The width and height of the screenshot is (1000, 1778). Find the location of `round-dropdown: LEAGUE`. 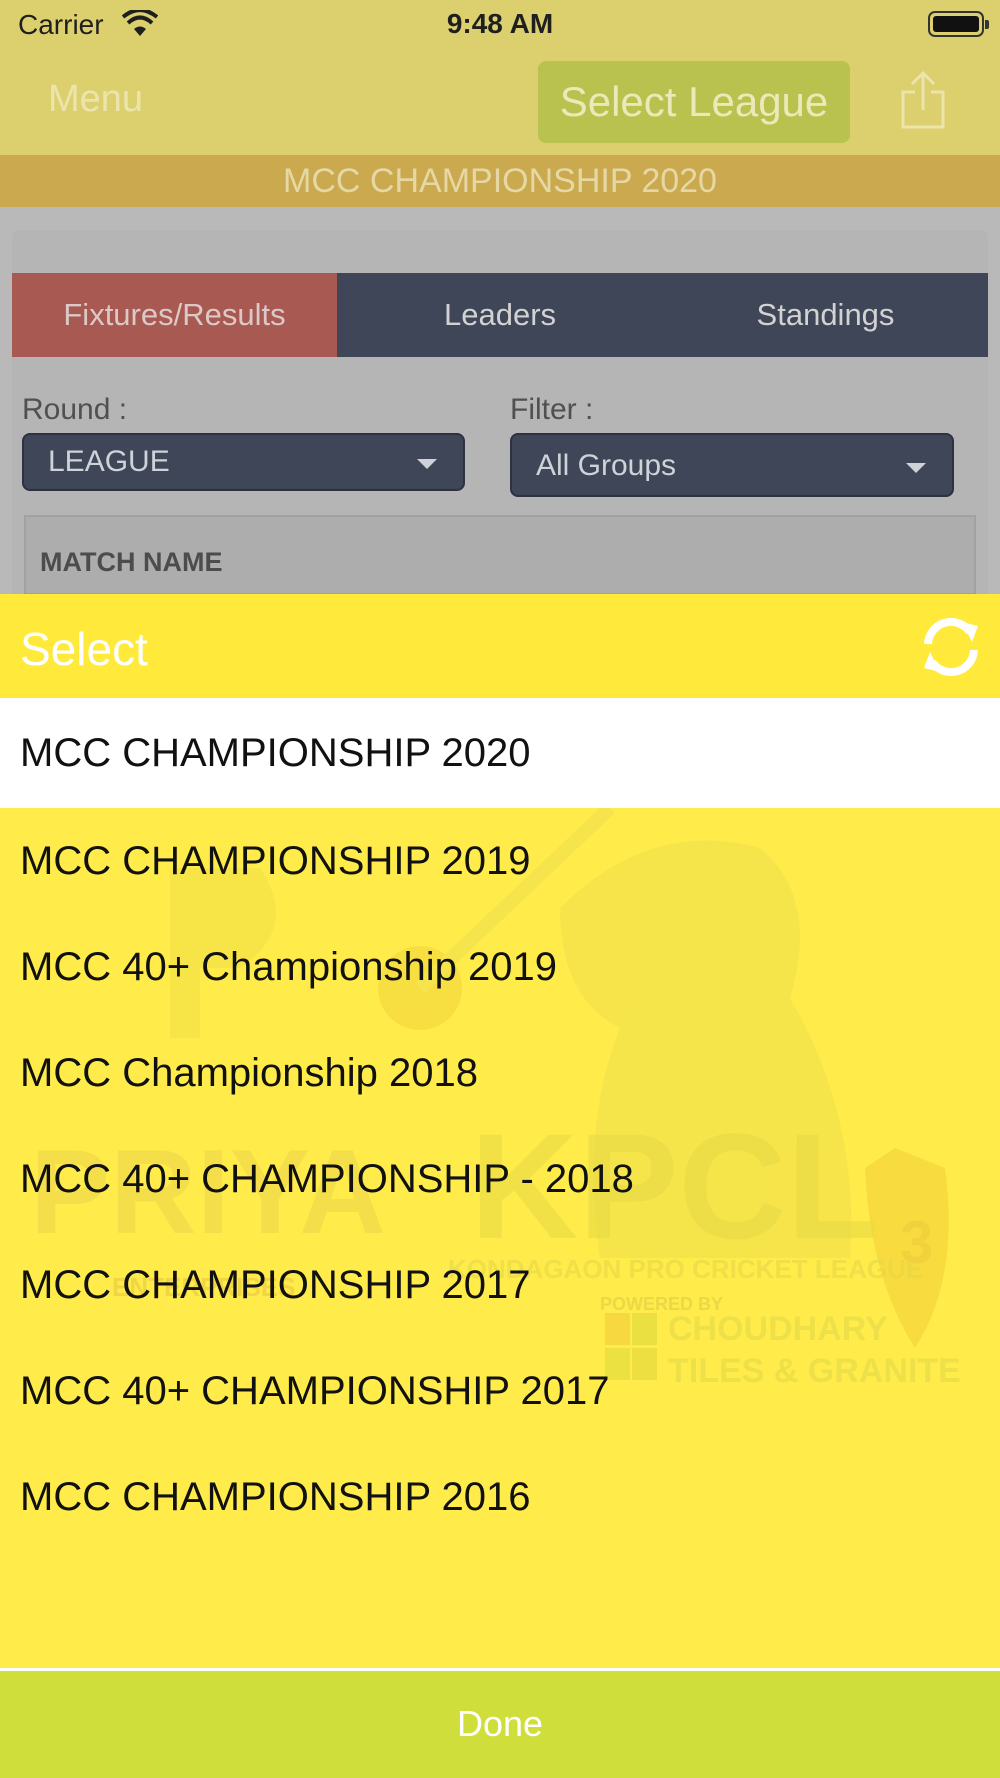

round-dropdown: LEAGUE is located at coordinates (243, 462).